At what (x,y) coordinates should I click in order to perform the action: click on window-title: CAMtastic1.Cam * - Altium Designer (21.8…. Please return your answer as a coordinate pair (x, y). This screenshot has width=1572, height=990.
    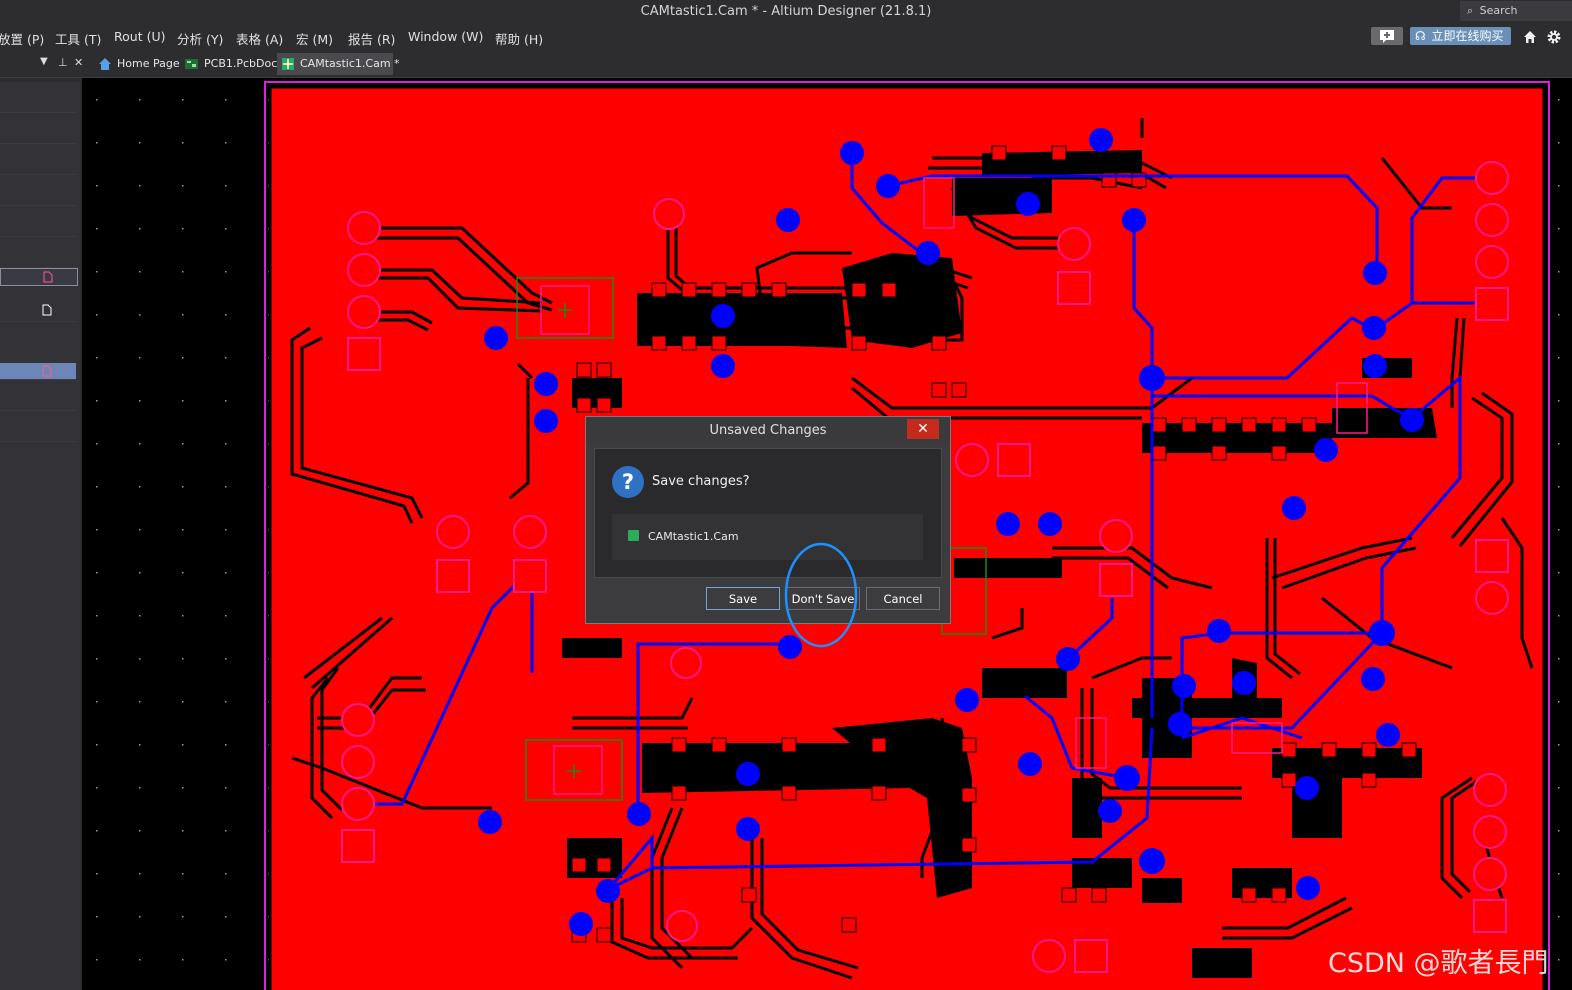
    Looking at the image, I should click on (786, 11).